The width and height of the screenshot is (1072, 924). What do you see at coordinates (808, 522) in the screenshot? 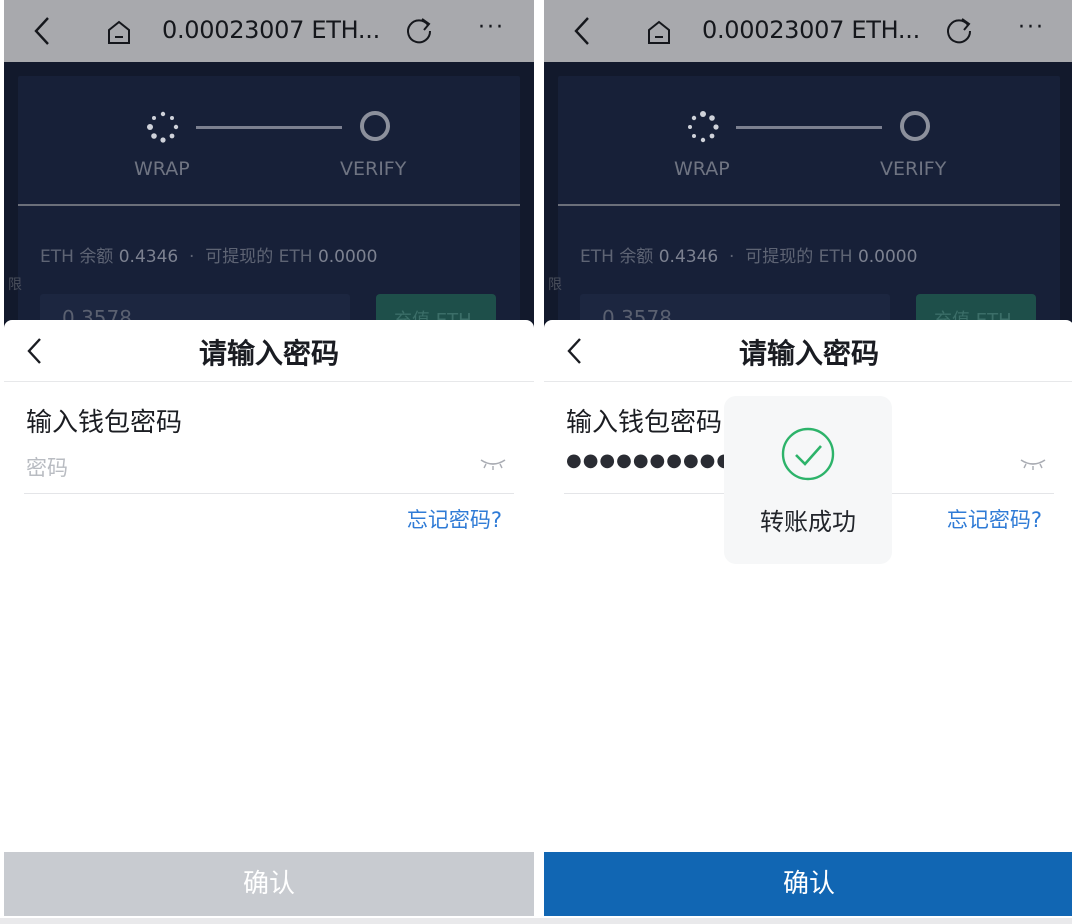
I see `toast-message: 转账成功` at bounding box center [808, 522].